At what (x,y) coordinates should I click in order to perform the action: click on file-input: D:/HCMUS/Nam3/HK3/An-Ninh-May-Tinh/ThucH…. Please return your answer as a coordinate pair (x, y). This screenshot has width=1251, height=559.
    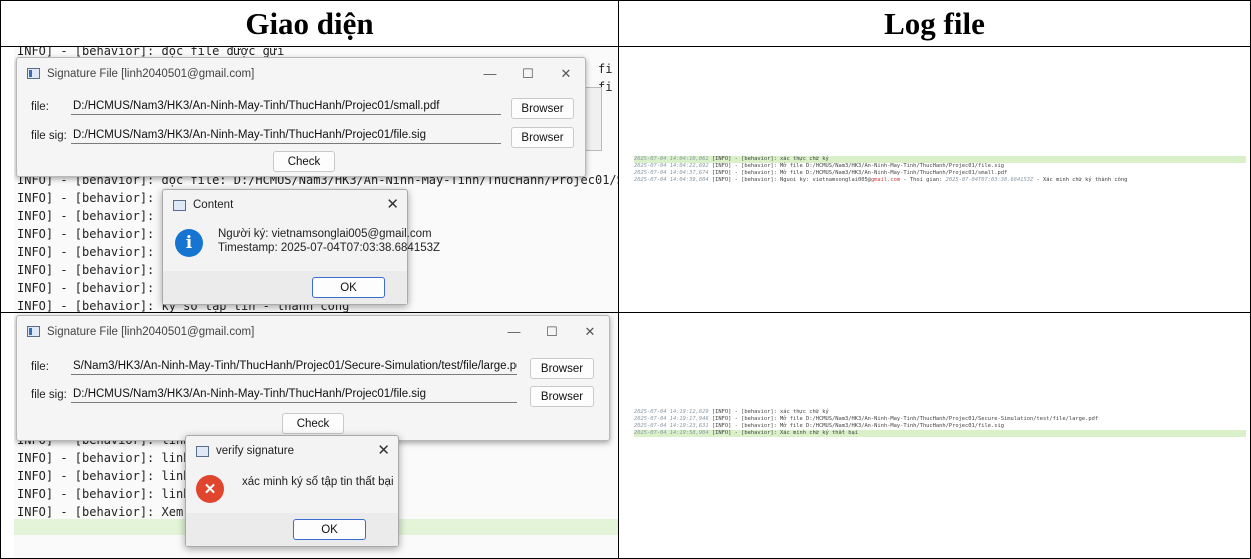
    Looking at the image, I should click on (286, 106).